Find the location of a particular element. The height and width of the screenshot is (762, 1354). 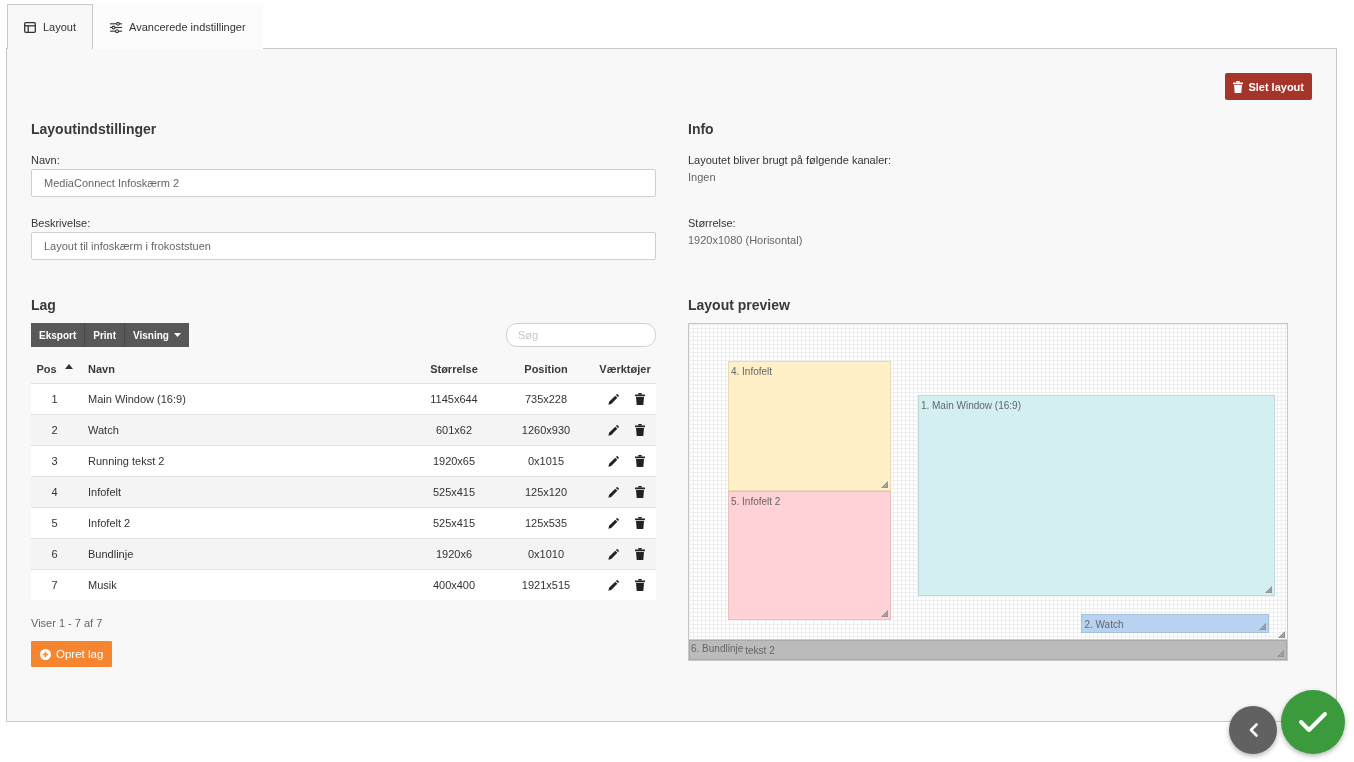

table-cell: 3 is located at coordinates (54, 461).